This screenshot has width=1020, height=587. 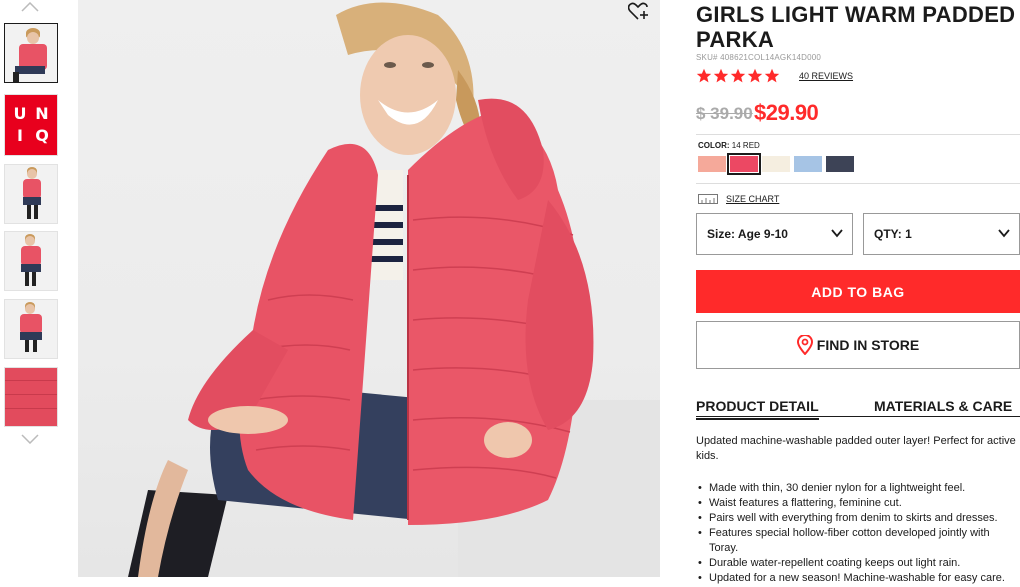 I want to click on product-title: GIRLS LIGHT WARM PADDED PARKA, so click(x=856, y=27).